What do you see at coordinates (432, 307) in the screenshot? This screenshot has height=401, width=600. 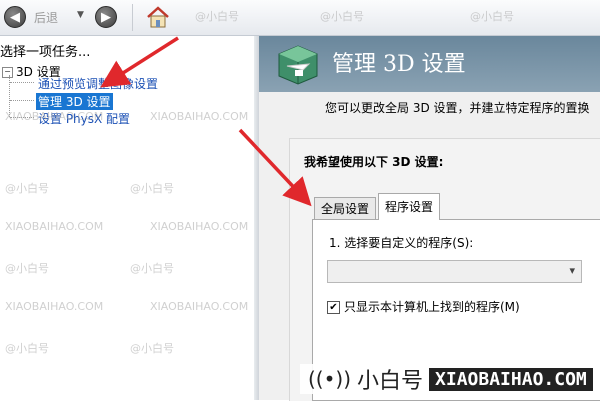 I see `checkbox-label: 只显示本计算机上找到的程序(M)` at bounding box center [432, 307].